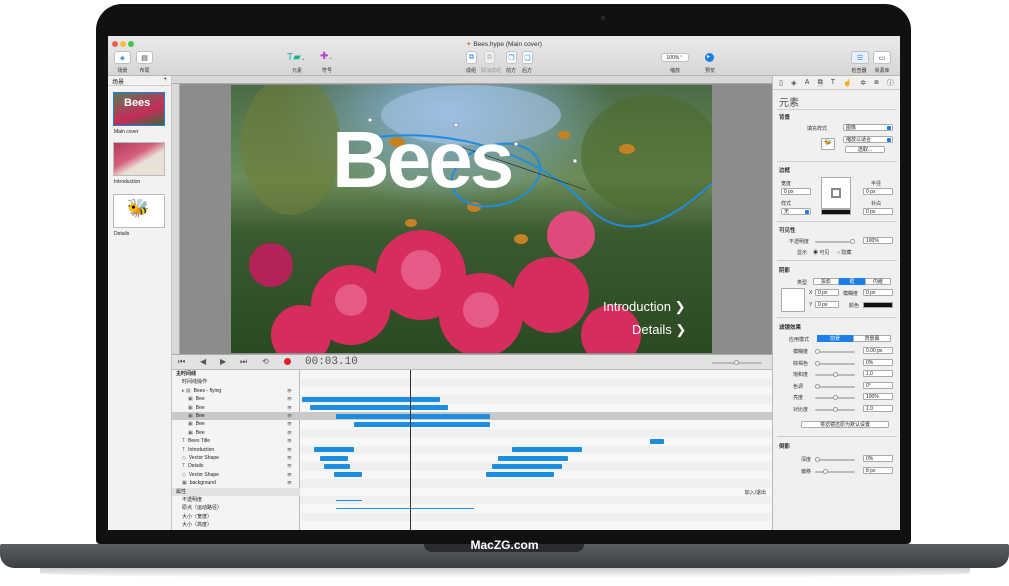  Describe the element at coordinates (827, 304) in the screenshot. I see `shadow-y-field: 0 px` at that location.